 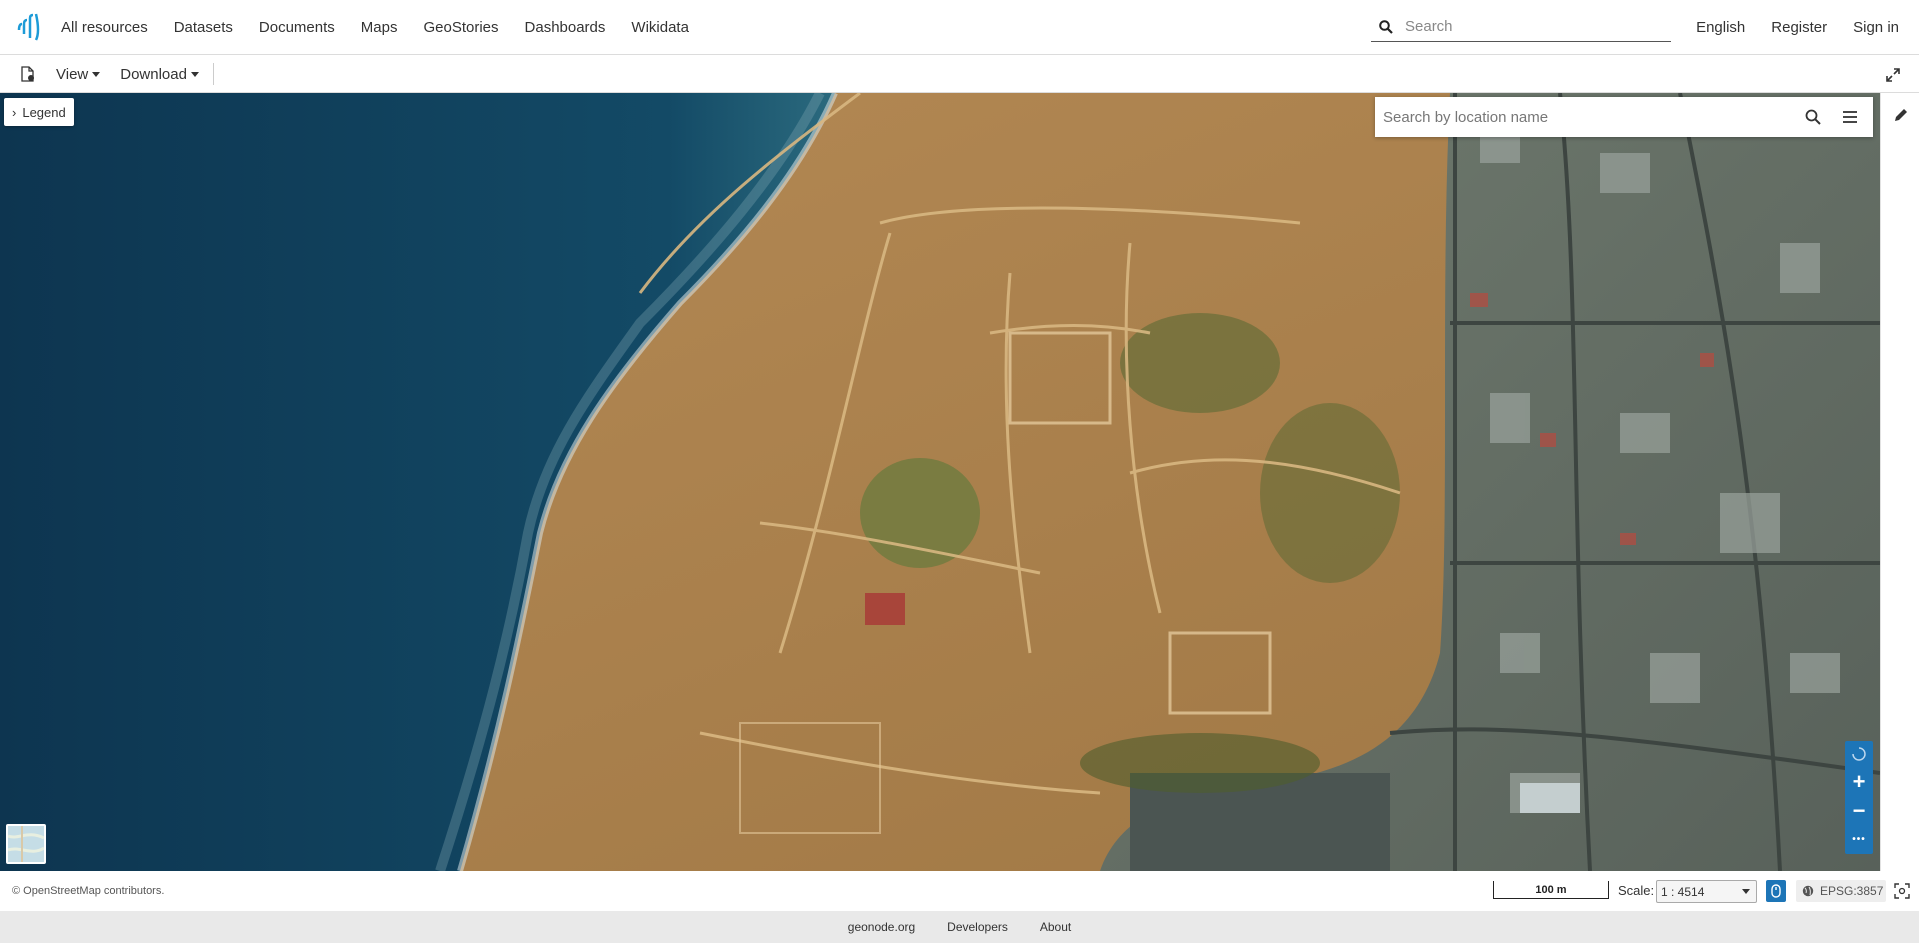 I want to click on register-link: Register, so click(x=1799, y=27).